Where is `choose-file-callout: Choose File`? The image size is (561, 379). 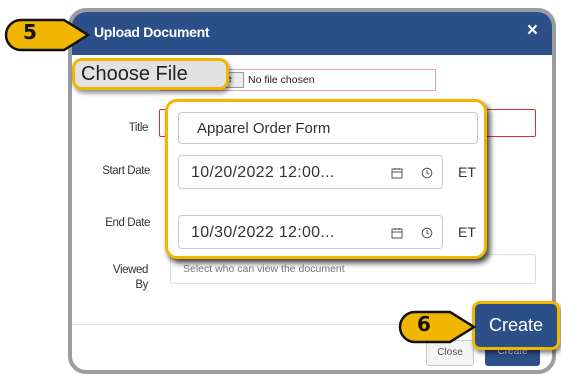
choose-file-callout: Choose File is located at coordinates (150, 74).